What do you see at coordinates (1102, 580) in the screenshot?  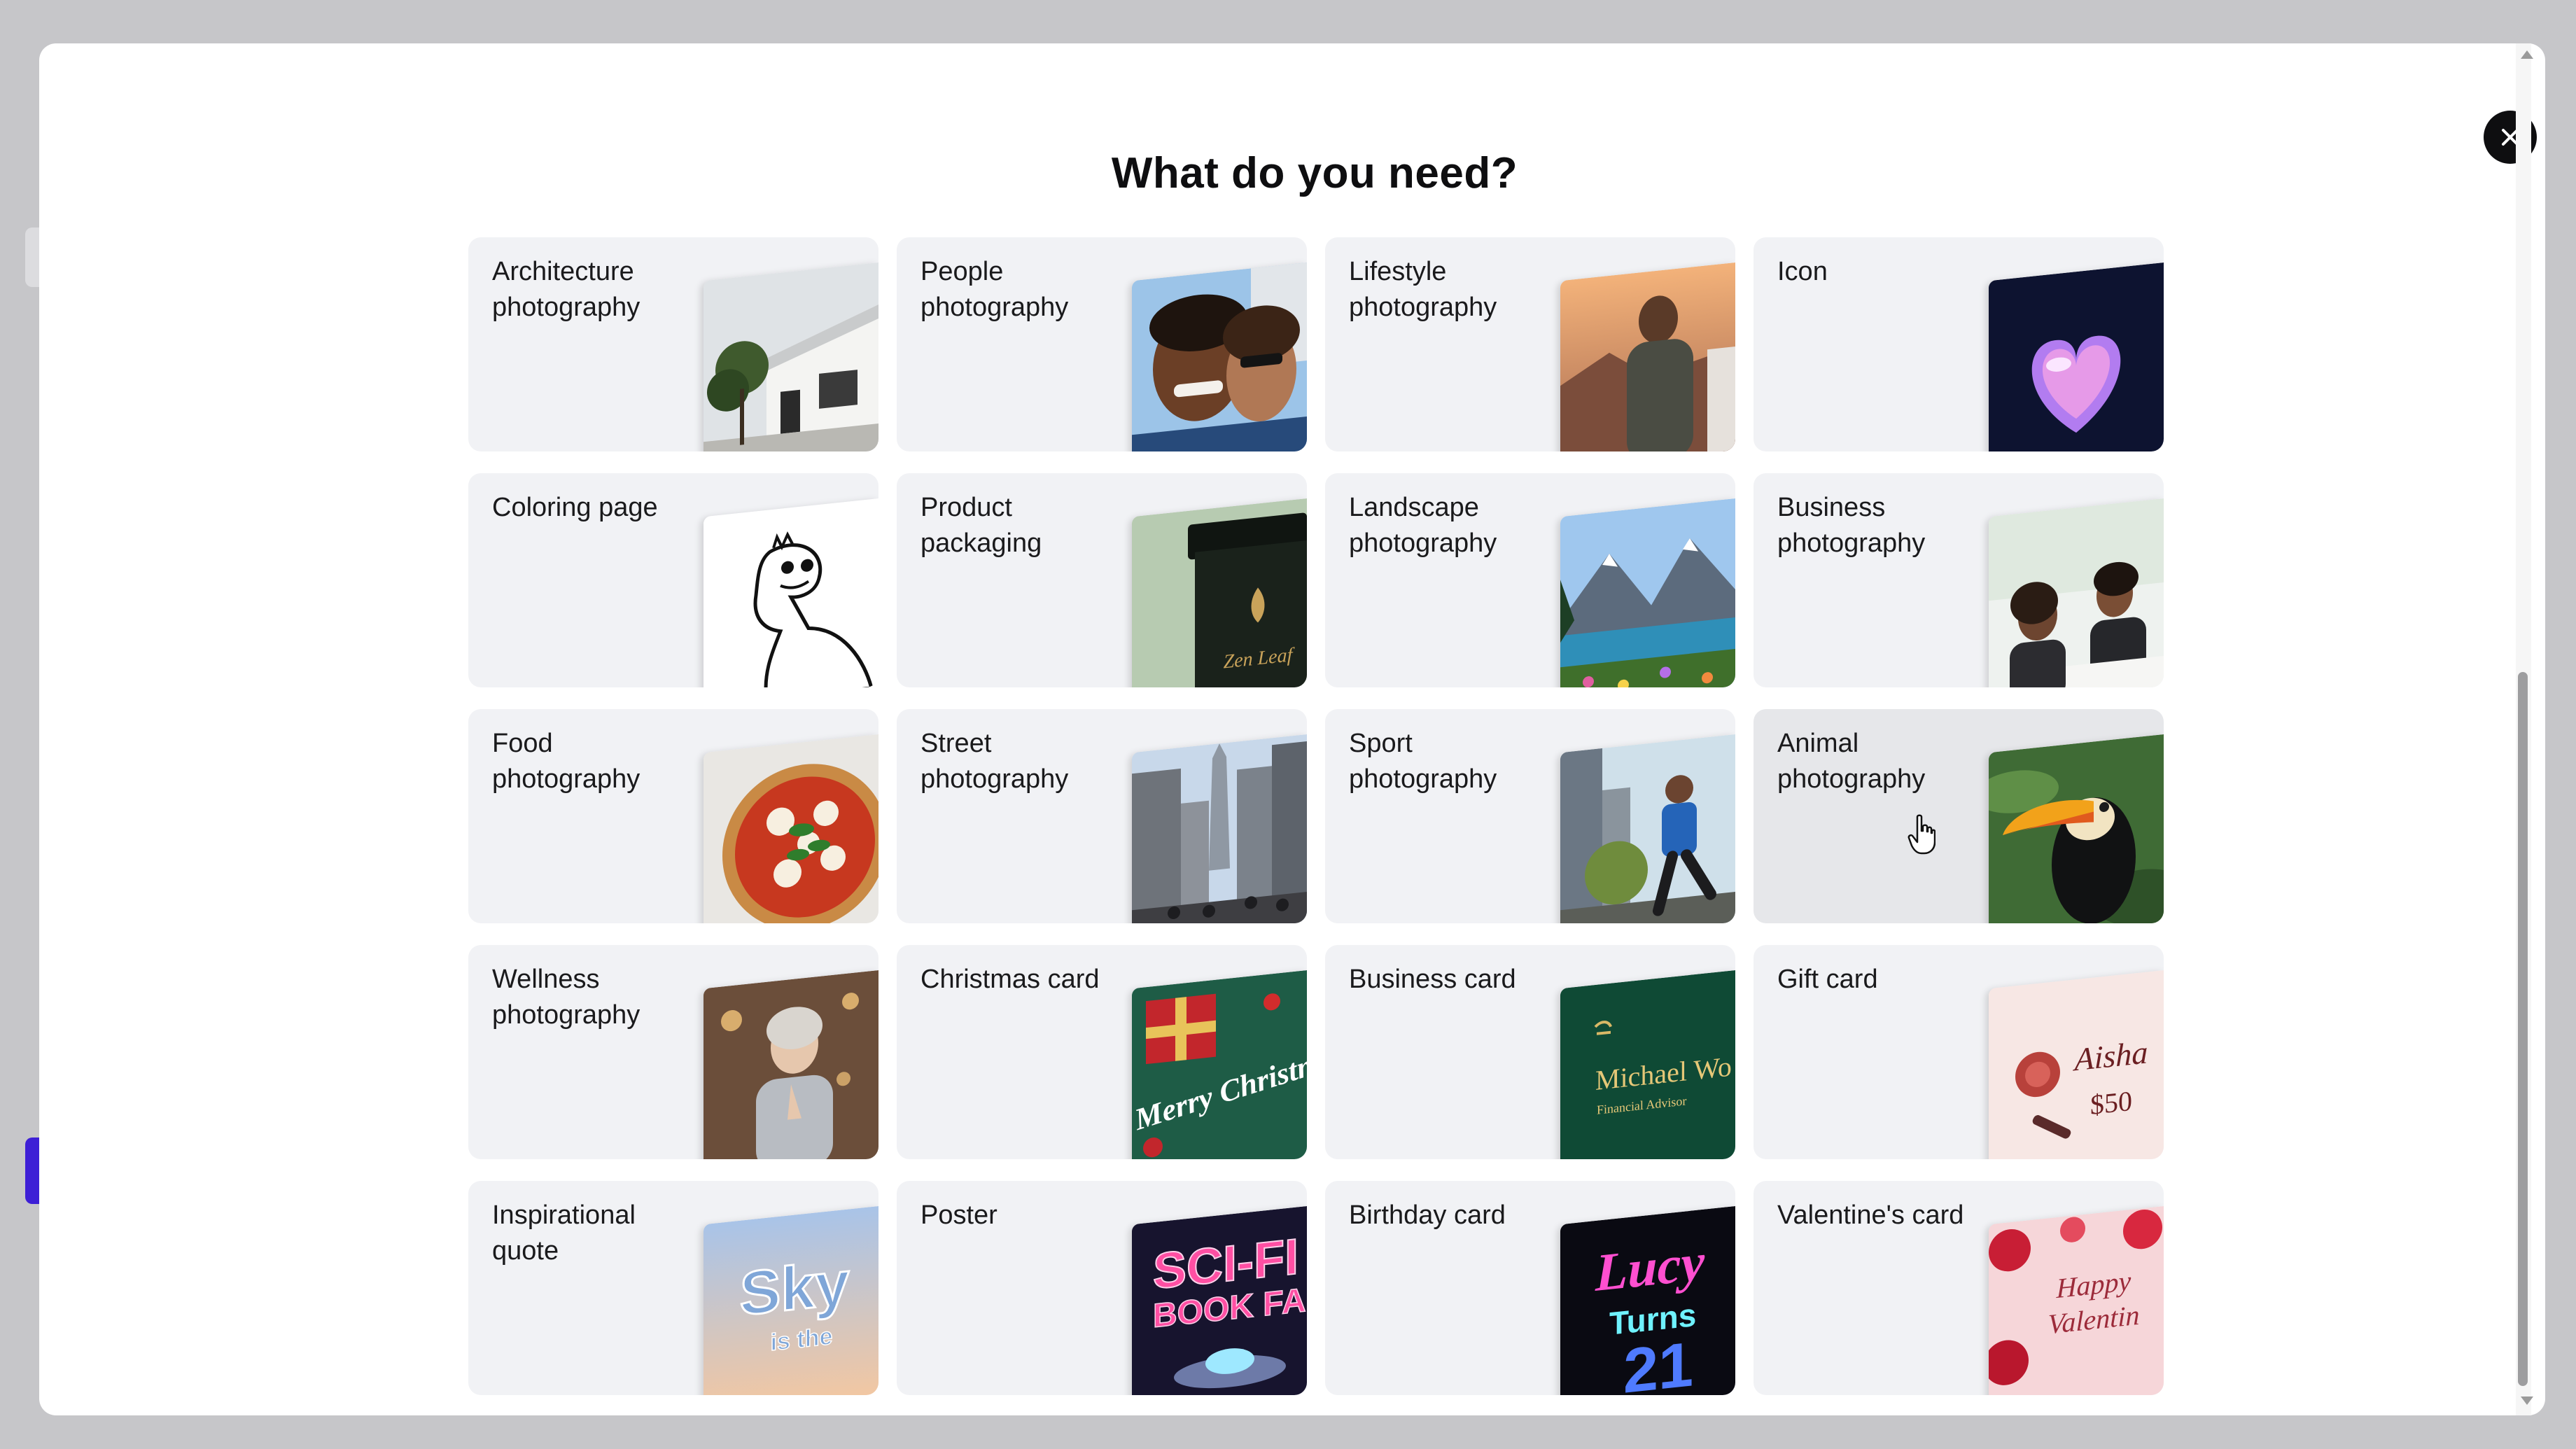 I see `card-product-packaging: Product packaging Zen Leaf` at bounding box center [1102, 580].